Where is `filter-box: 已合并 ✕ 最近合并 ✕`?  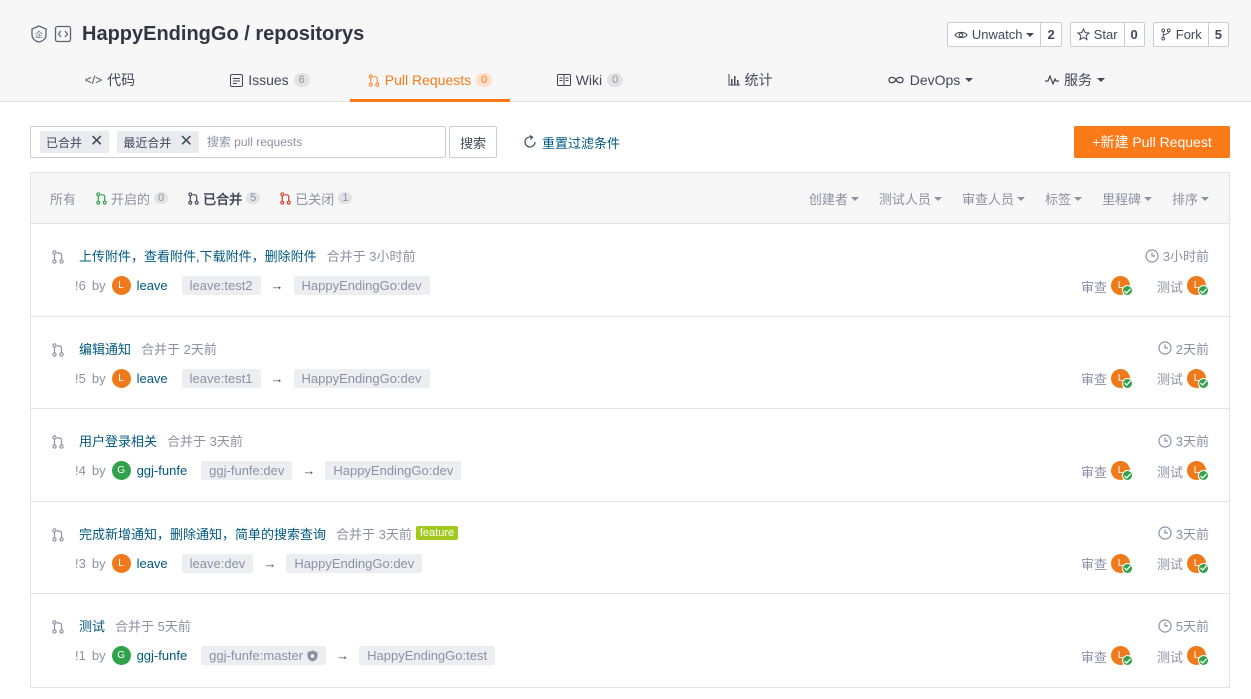
filter-box: 已合并 ✕ 最近合并 ✕ is located at coordinates (238, 142).